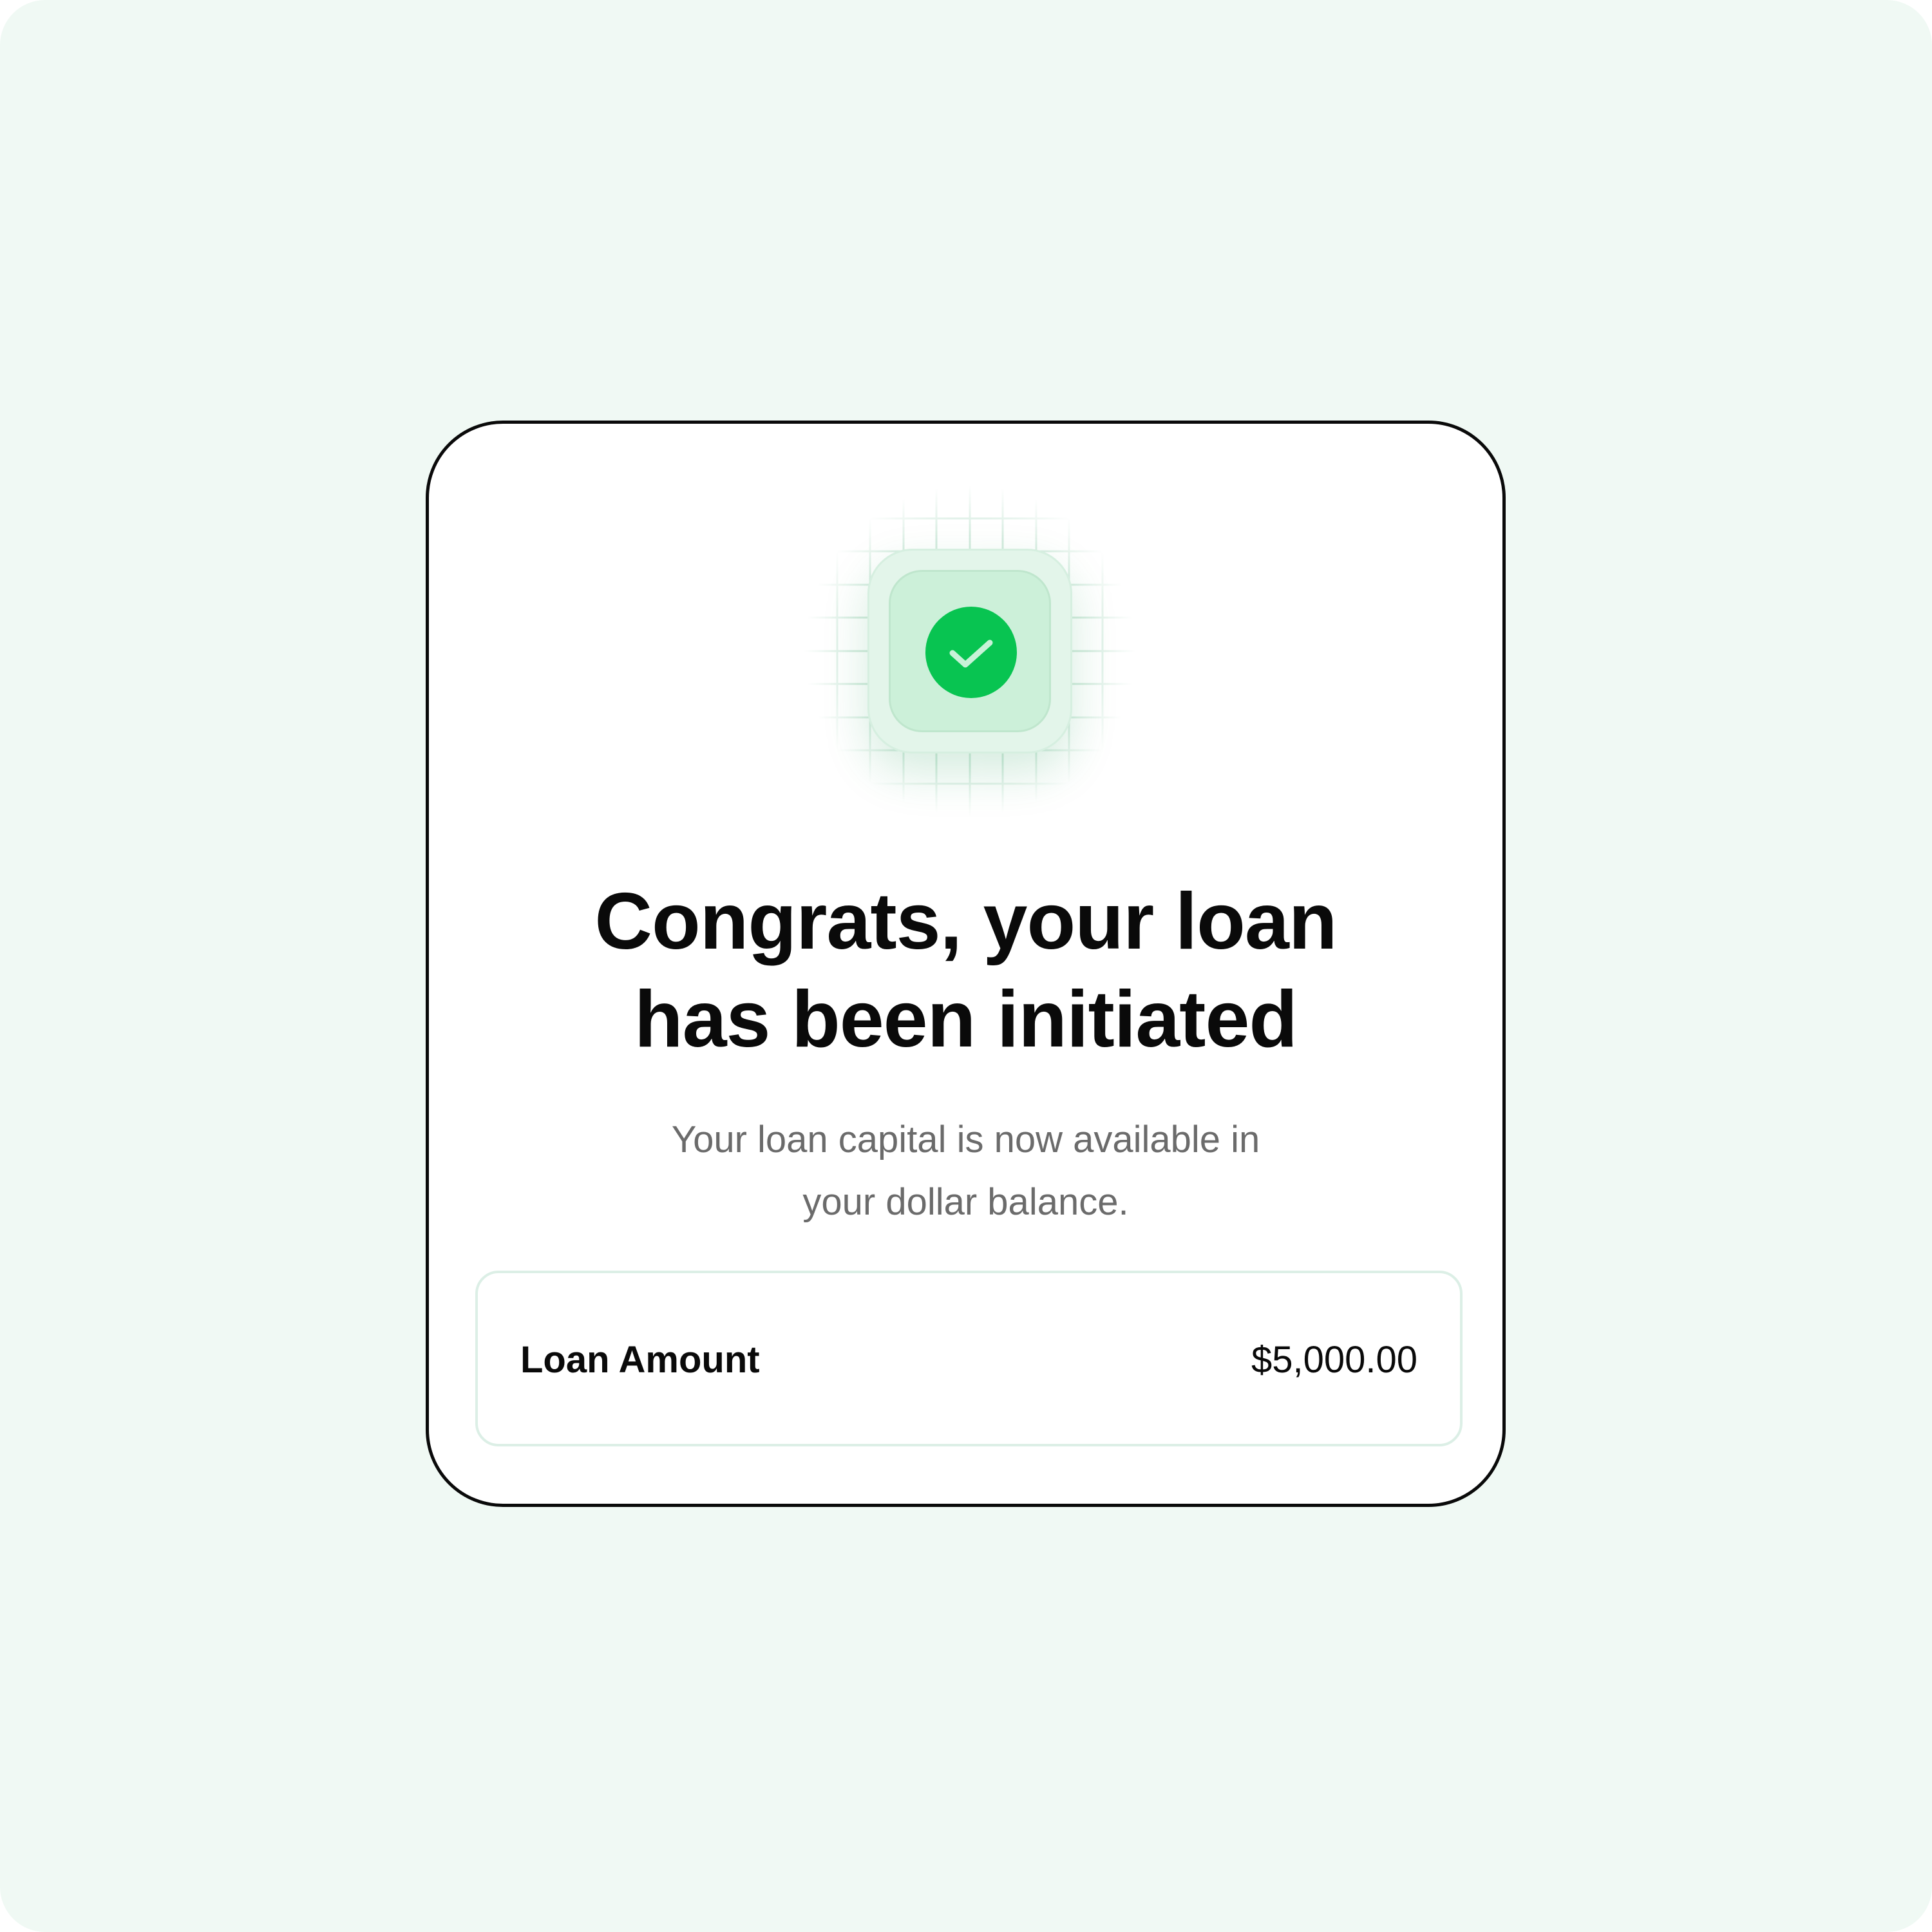 The image size is (1932, 1932). I want to click on loan-amount-row: Loan Amount $5,000.00, so click(969, 1358).